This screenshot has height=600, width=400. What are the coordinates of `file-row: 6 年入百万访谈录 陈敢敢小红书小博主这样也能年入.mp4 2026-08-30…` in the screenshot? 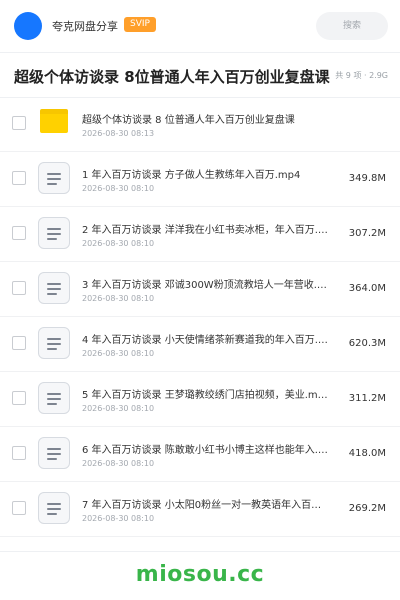 It's located at (200, 454).